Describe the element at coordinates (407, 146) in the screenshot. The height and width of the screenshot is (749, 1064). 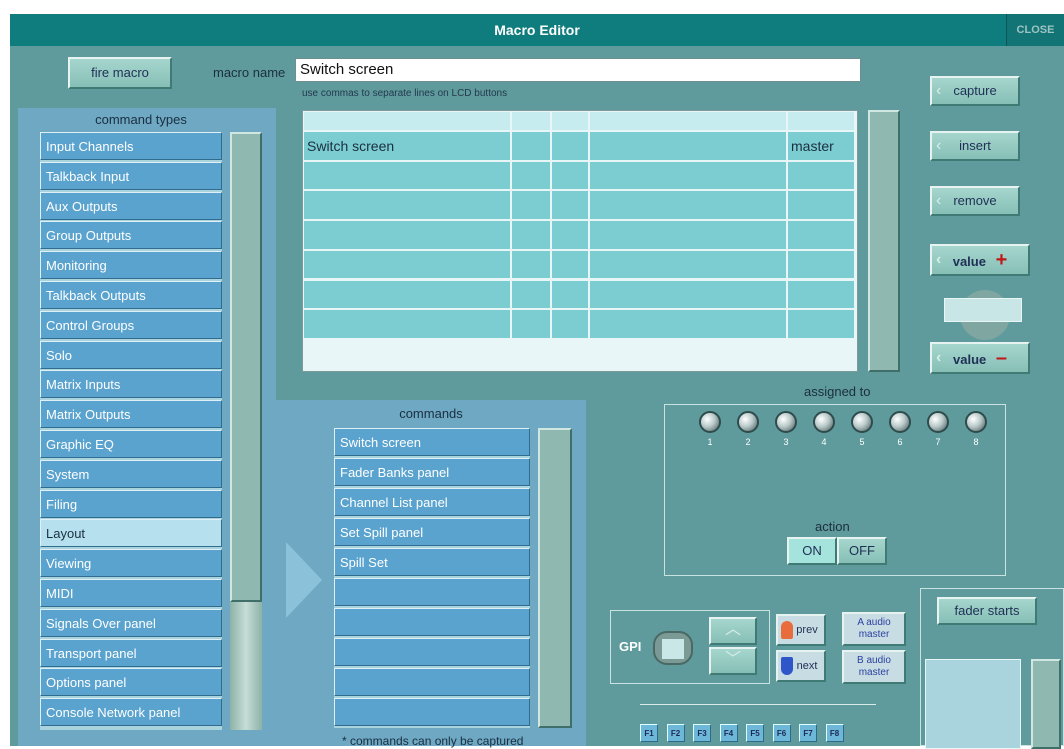
I see `macro-table-cell: Switch screen` at that location.